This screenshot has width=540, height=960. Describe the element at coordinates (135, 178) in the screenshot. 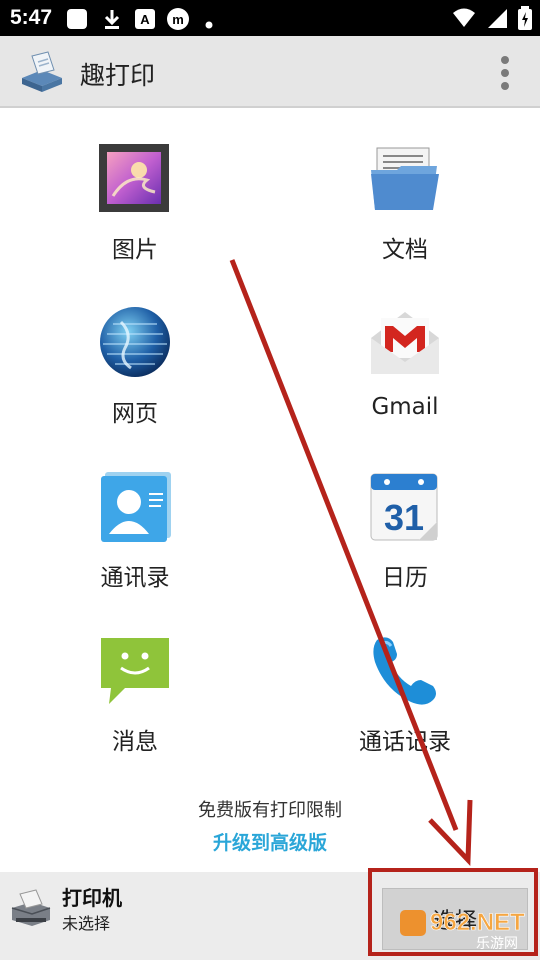

I see `pictures-icon` at that location.